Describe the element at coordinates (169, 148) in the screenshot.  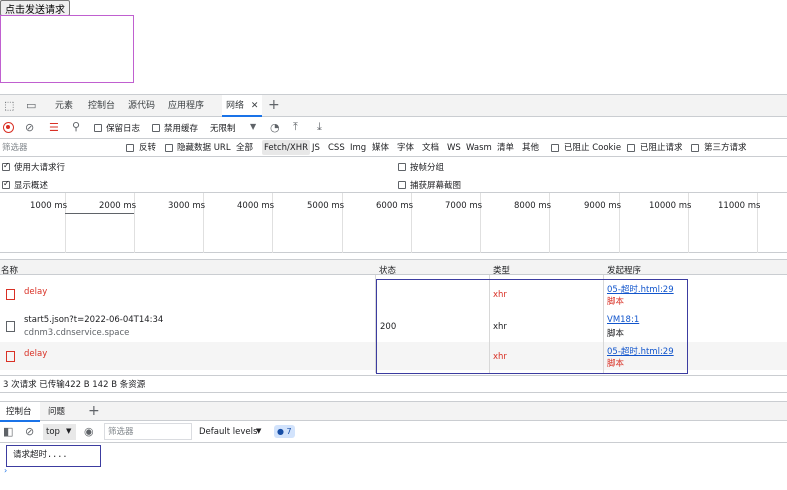
I see `hide-data-urls-checkbox` at that location.